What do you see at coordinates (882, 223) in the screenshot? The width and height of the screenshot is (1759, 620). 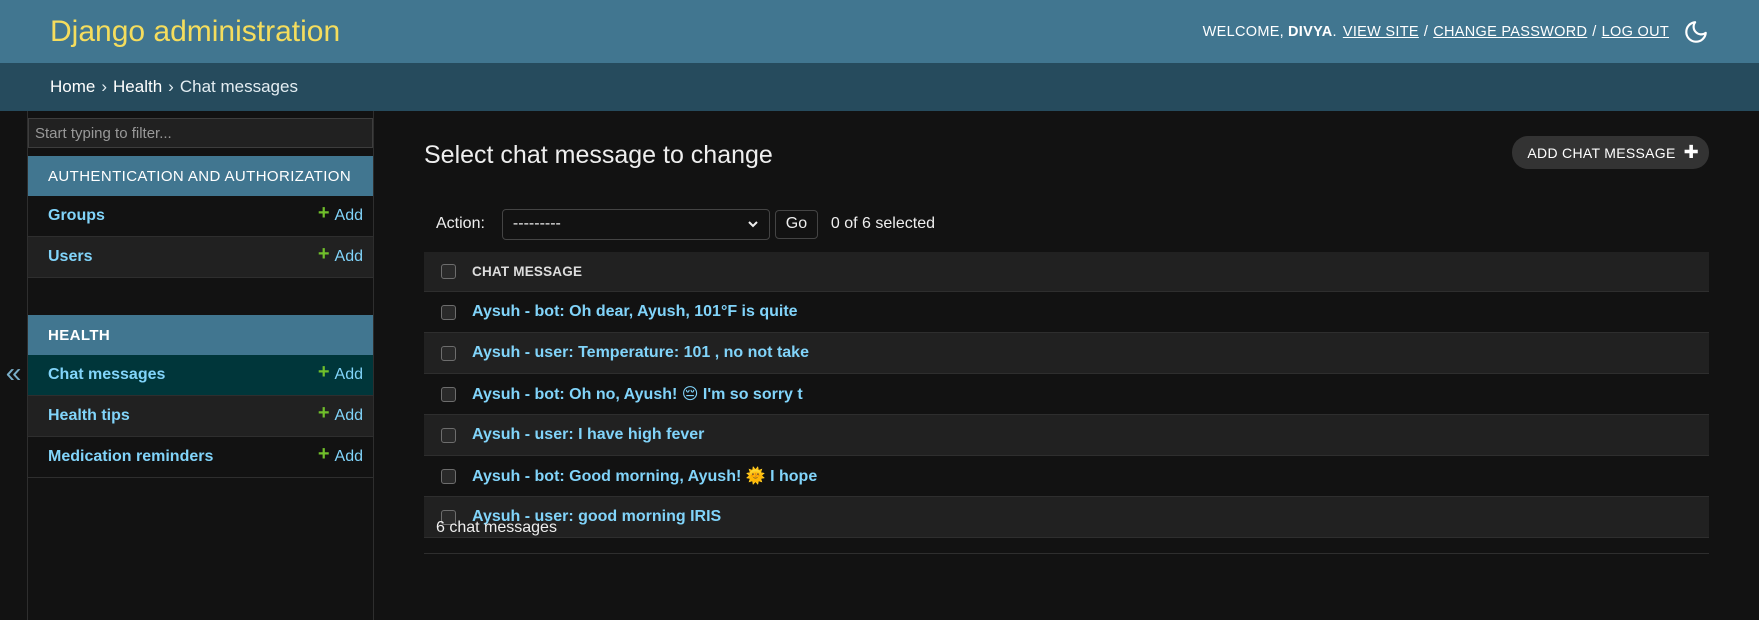 I see `action-counter: 0 of 6 selected` at bounding box center [882, 223].